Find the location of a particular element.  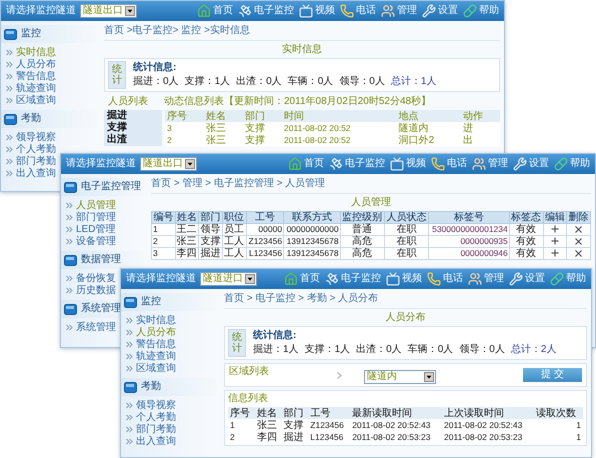

sidebar-item: 系统管理 is located at coordinates (88, 327).